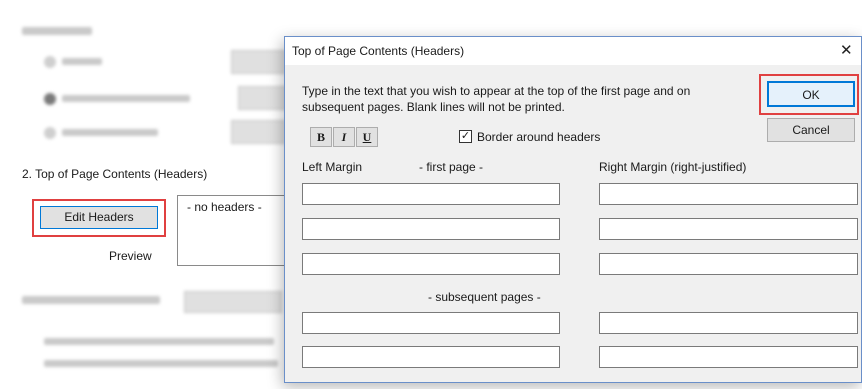 Image resolution: width=862 pixels, height=389 pixels. Describe the element at coordinates (809, 94) in the screenshot. I see `ok-highlight` at that location.